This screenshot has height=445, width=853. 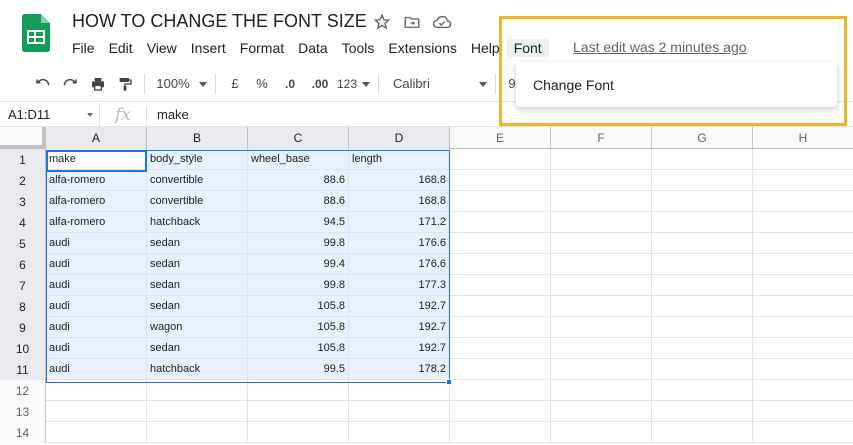 What do you see at coordinates (162, 48) in the screenshot?
I see `menu-view: View` at bounding box center [162, 48].